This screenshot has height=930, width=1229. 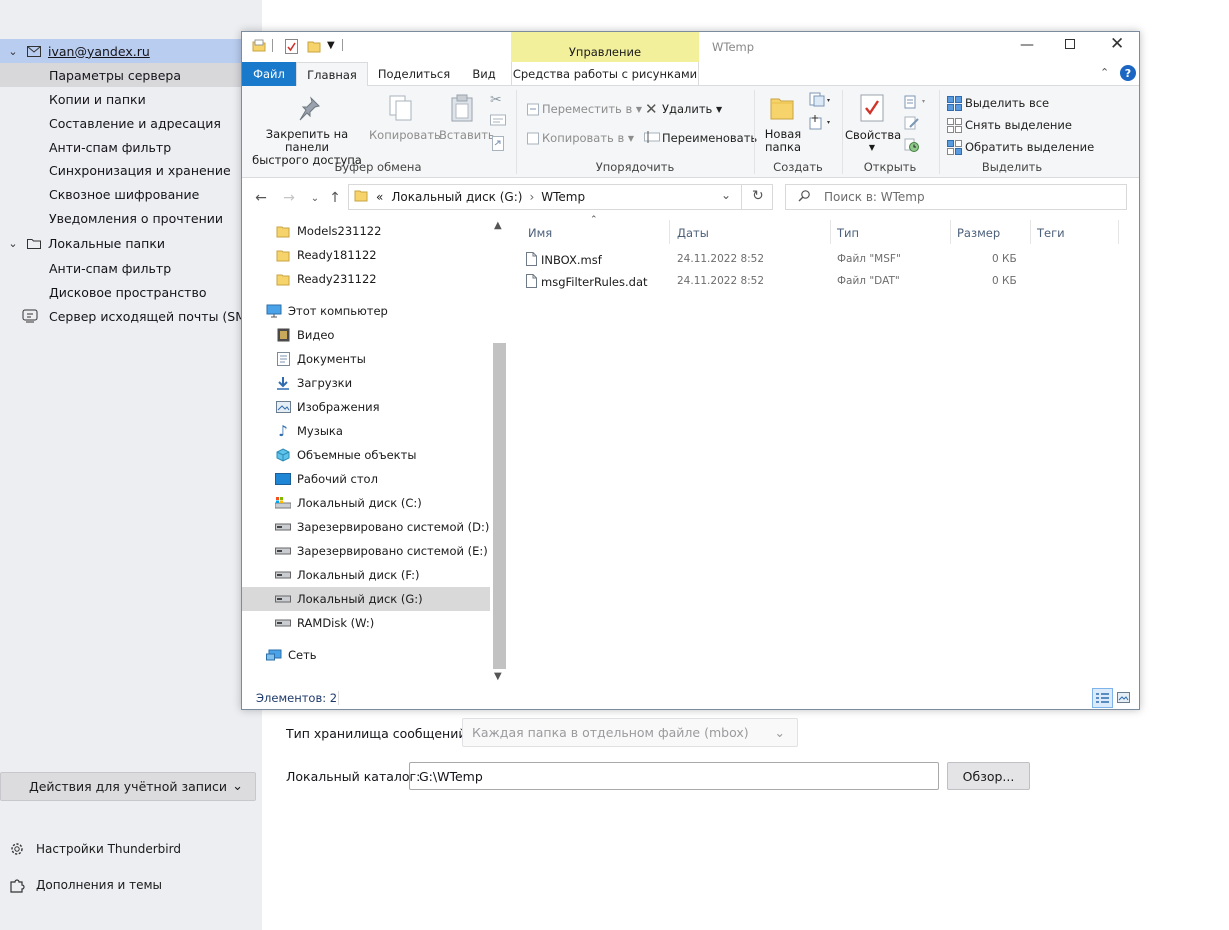 I want to click on tree-item: Загрузки, so click(x=366, y=383).